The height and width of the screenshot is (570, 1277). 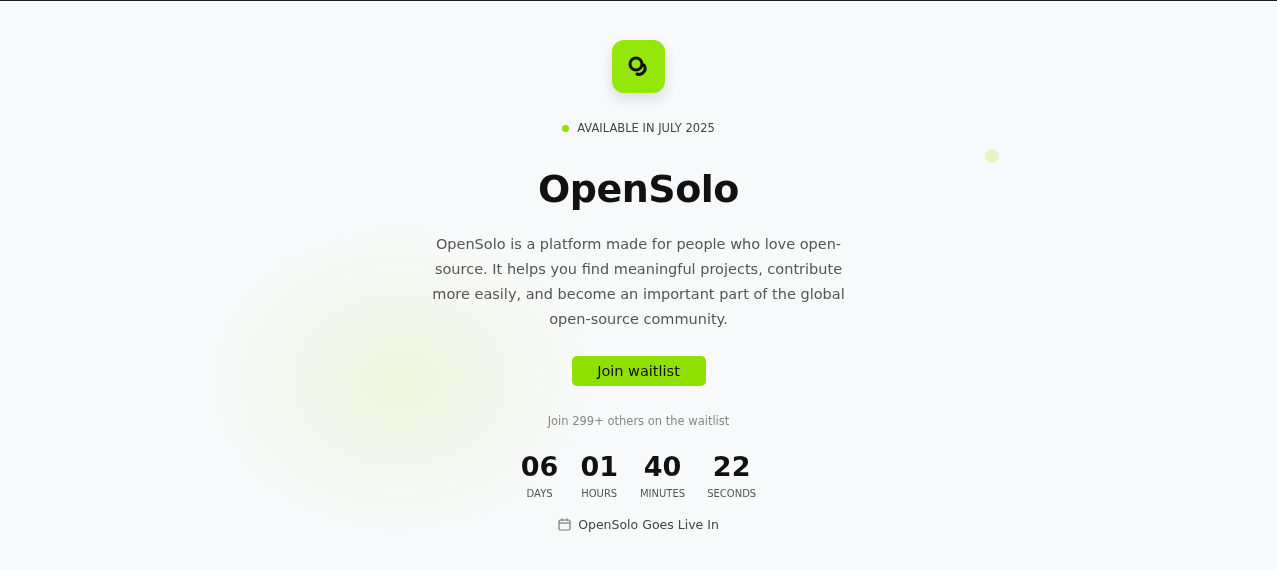 I want to click on countdown-value: 22, so click(x=731, y=467).